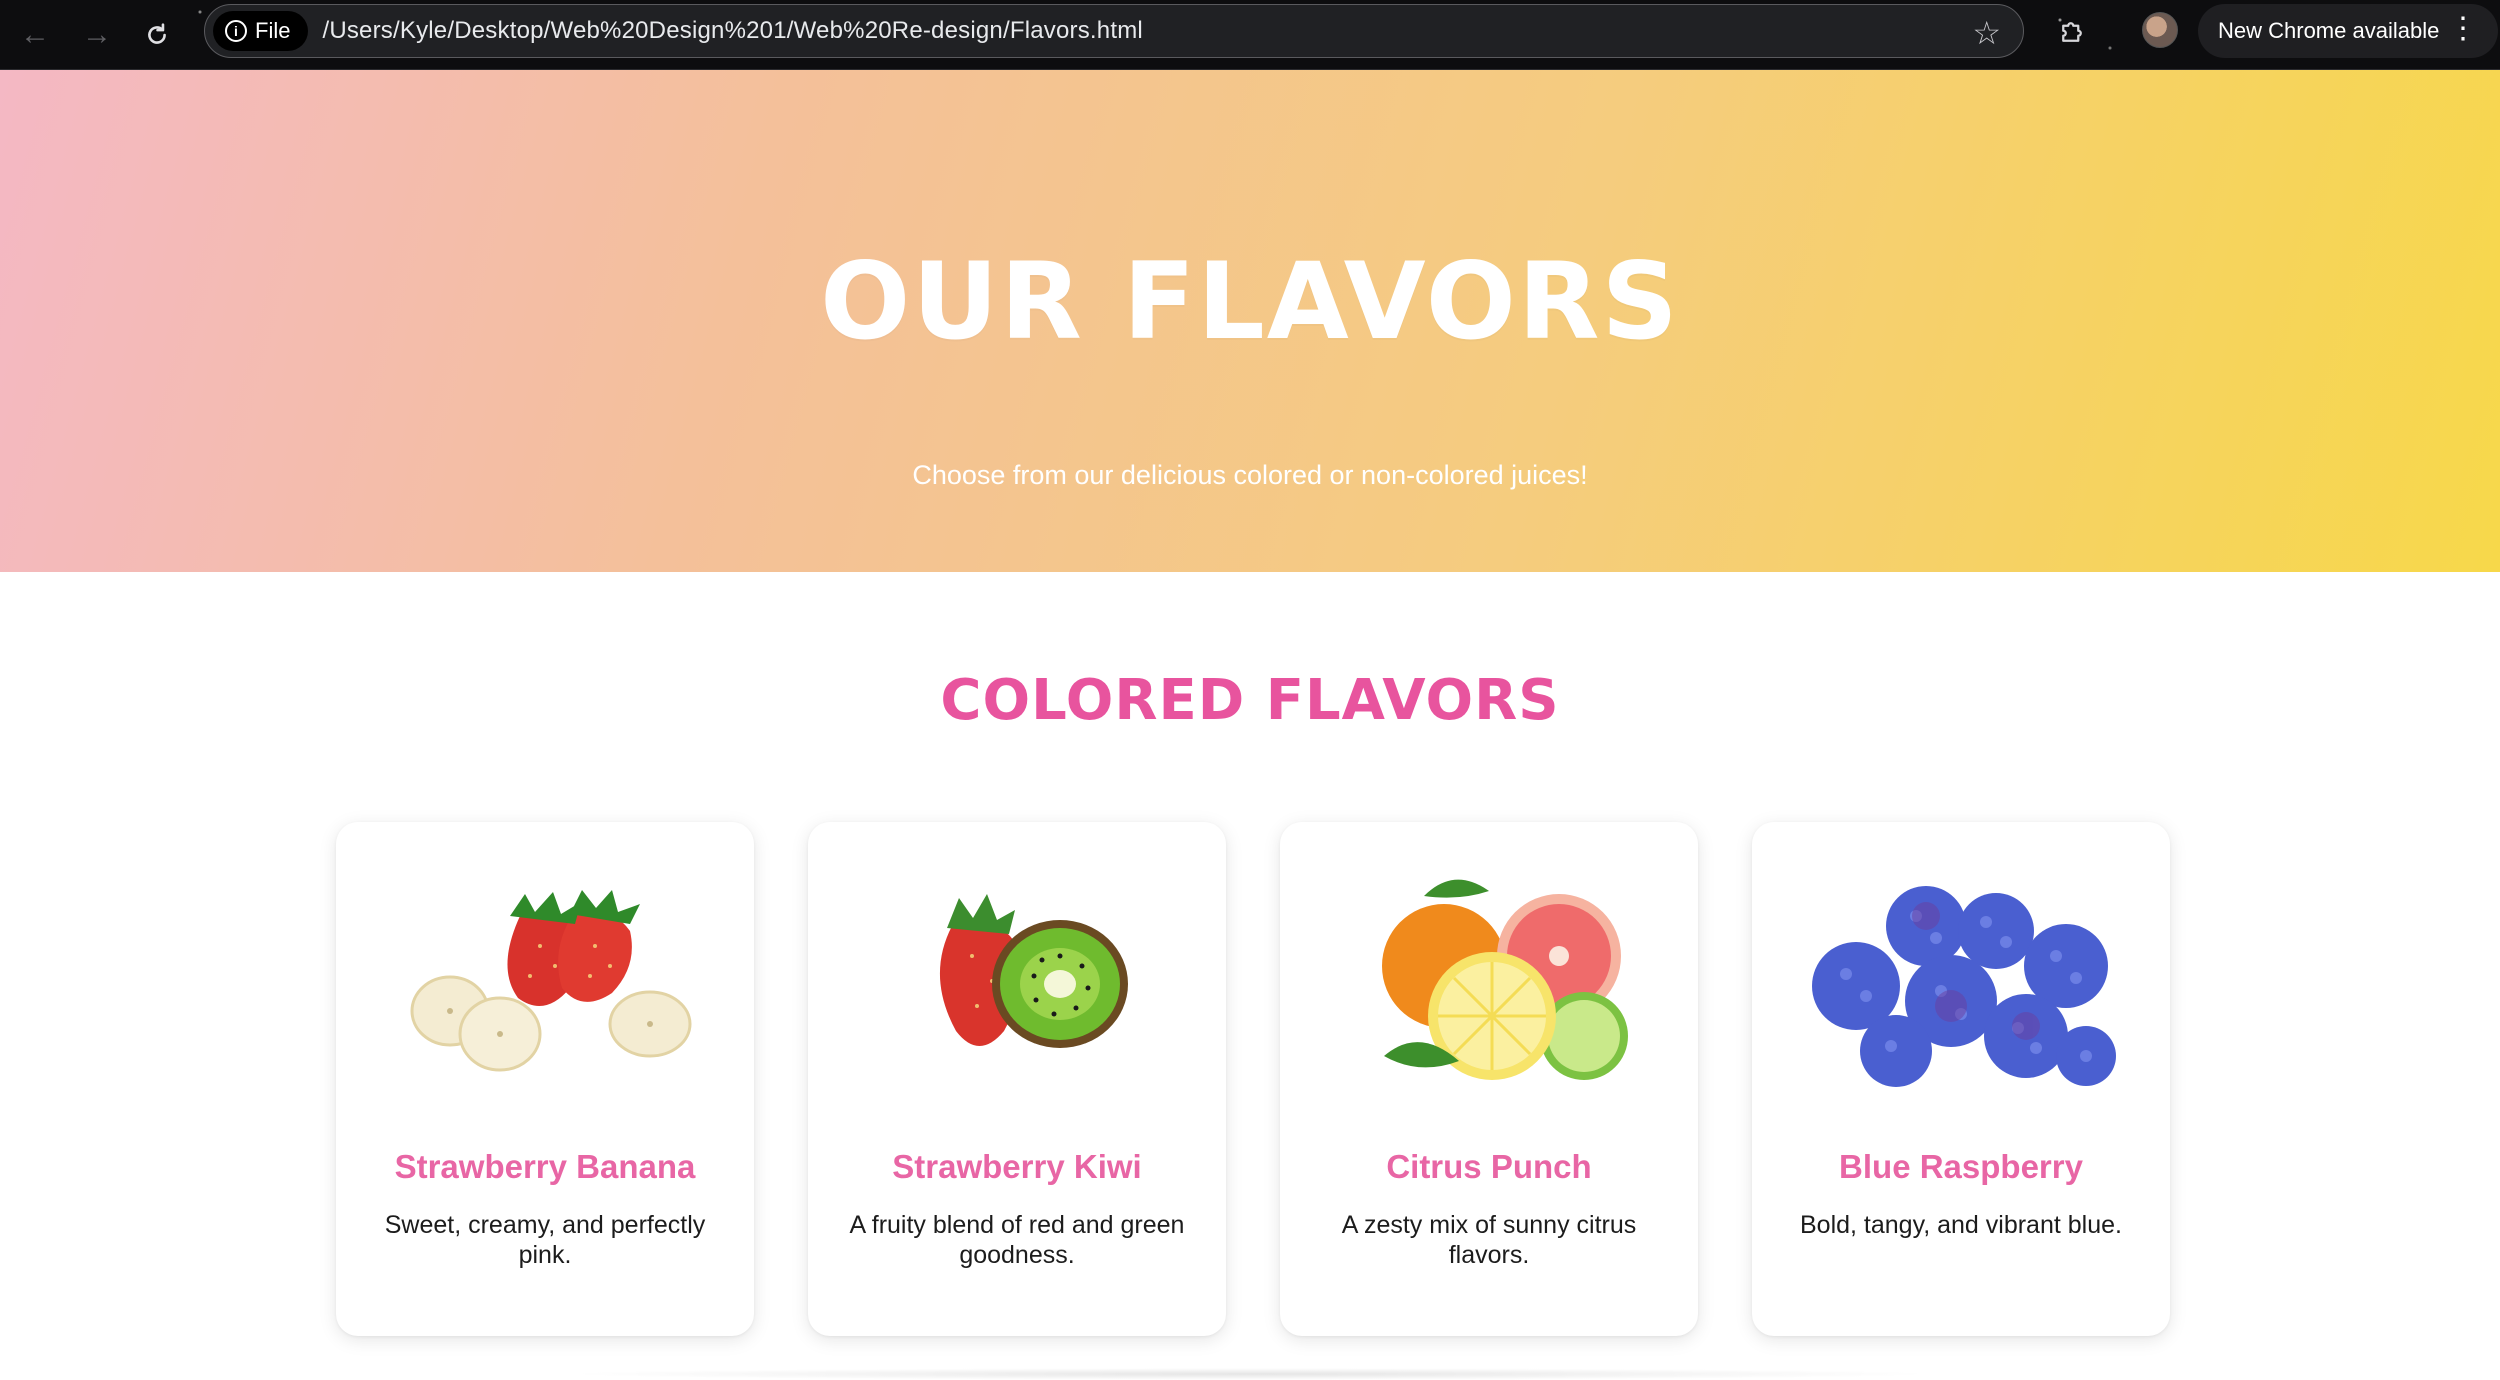 Image resolution: width=2500 pixels, height=1380 pixels. Describe the element at coordinates (1250, 301) in the screenshot. I see `page-title: OUR FLAVORS` at that location.